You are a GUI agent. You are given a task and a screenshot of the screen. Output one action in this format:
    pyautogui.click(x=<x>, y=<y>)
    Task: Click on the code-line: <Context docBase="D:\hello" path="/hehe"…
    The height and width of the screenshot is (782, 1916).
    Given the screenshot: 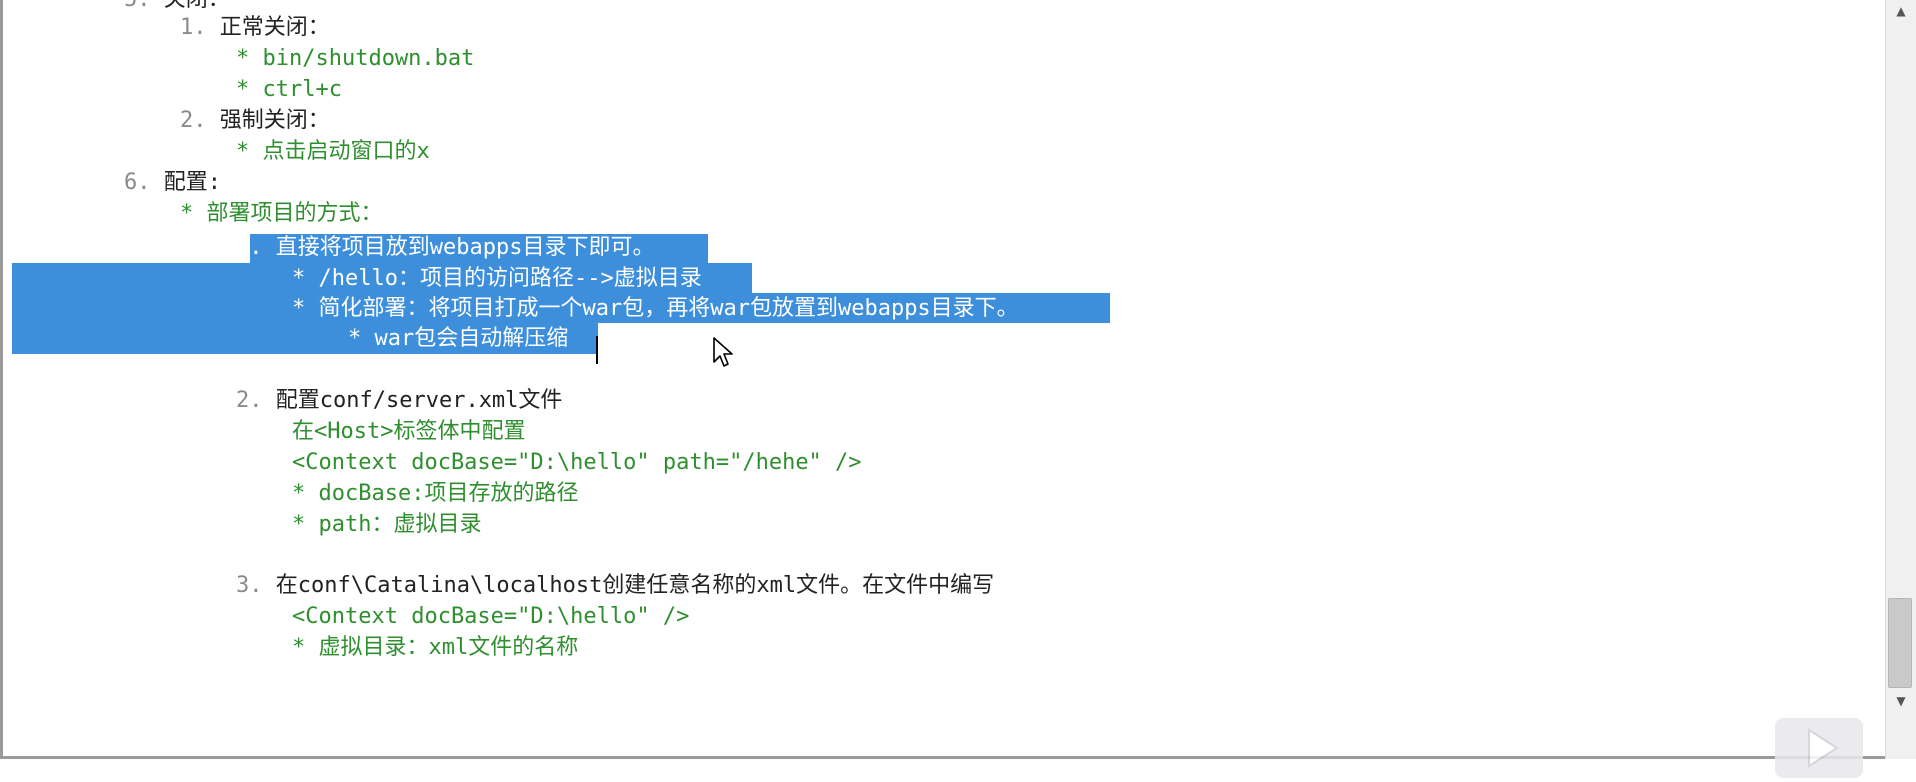 What is the action you would take?
    pyautogui.click(x=577, y=462)
    